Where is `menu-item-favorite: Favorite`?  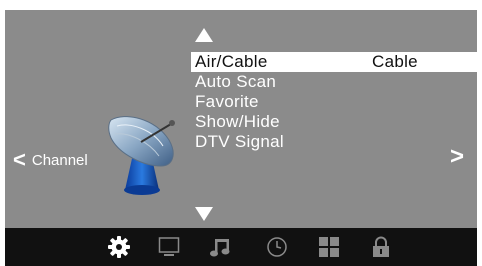
menu-item-favorite: Favorite is located at coordinates (336, 102).